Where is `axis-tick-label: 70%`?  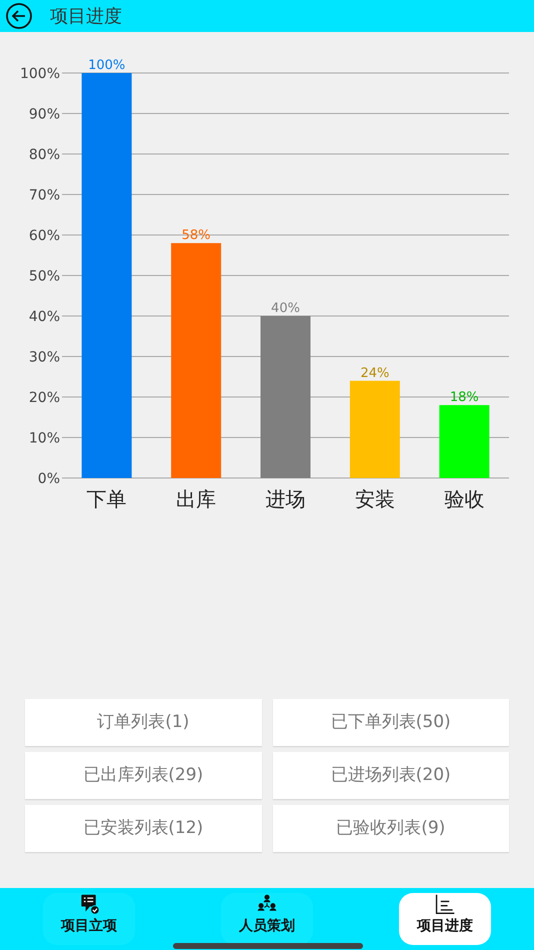
axis-tick-label: 70% is located at coordinates (44, 196).